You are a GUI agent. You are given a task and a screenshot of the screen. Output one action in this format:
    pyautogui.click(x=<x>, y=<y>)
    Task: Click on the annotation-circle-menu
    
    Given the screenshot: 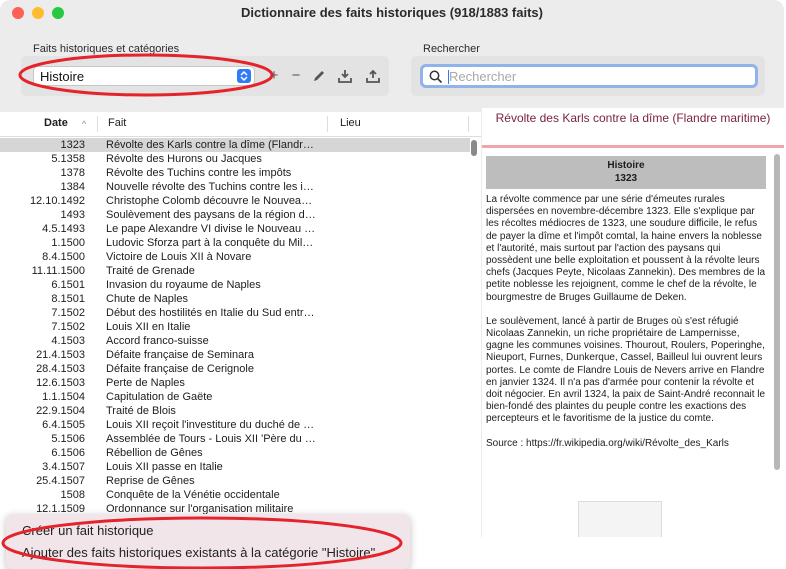 What is the action you would take?
    pyautogui.click(x=202, y=542)
    